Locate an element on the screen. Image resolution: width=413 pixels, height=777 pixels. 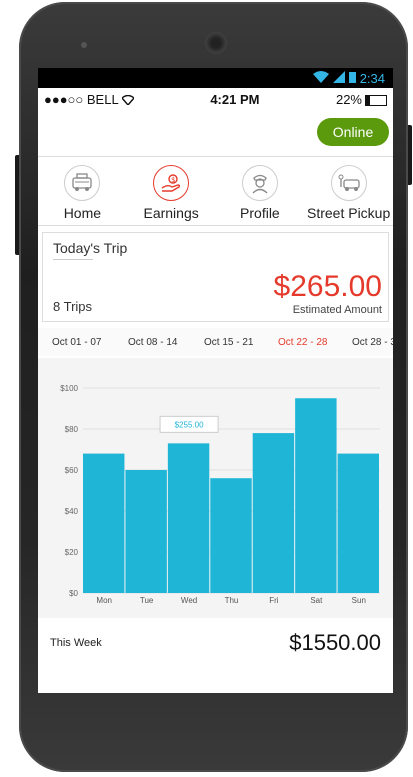
x-tick-label: Sun is located at coordinates (359, 600).